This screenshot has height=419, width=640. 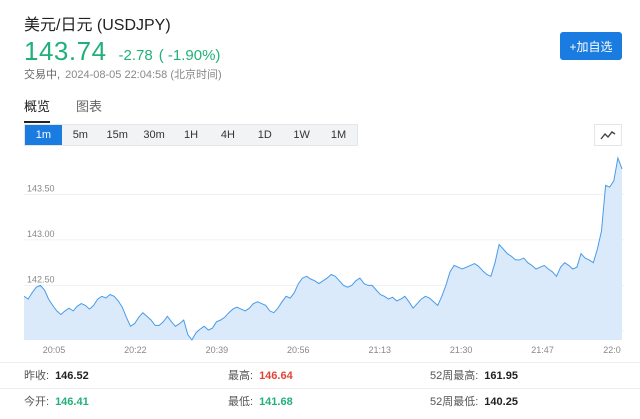 What do you see at coordinates (338, 135) in the screenshot?
I see `range-1mo: 1M` at bounding box center [338, 135].